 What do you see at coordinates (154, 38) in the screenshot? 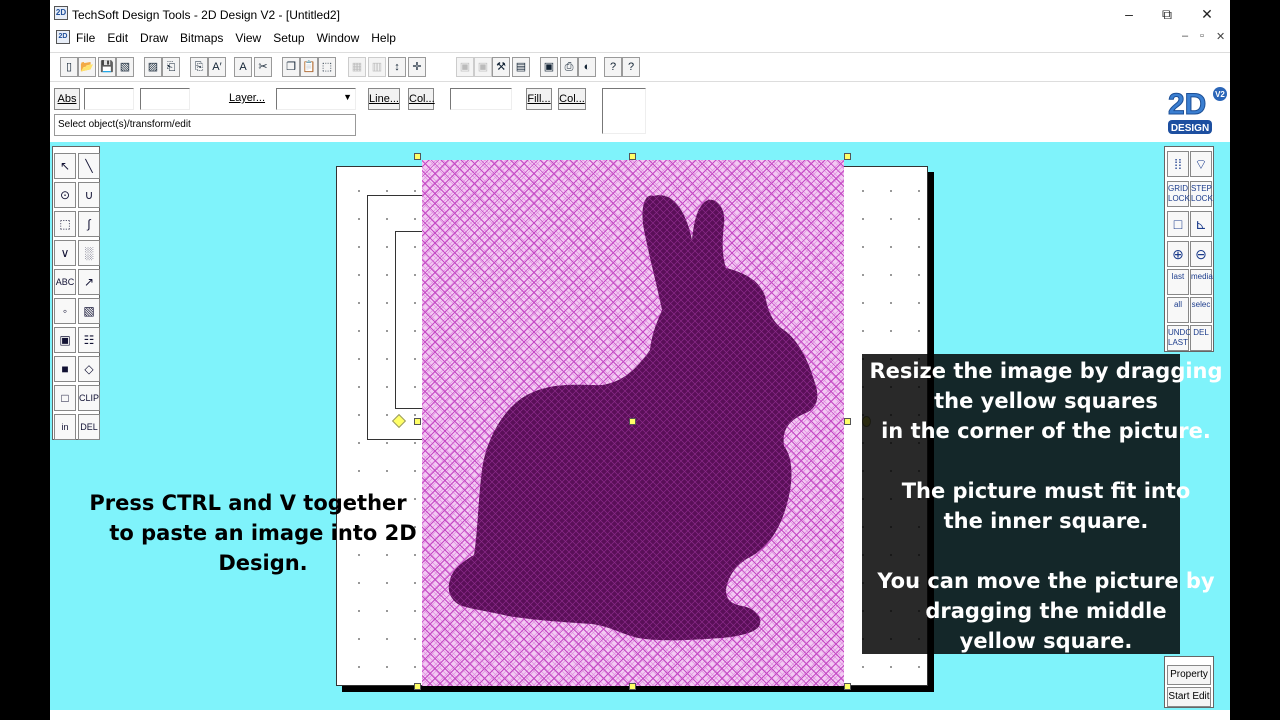
I see `menu-draw: Draw` at bounding box center [154, 38].